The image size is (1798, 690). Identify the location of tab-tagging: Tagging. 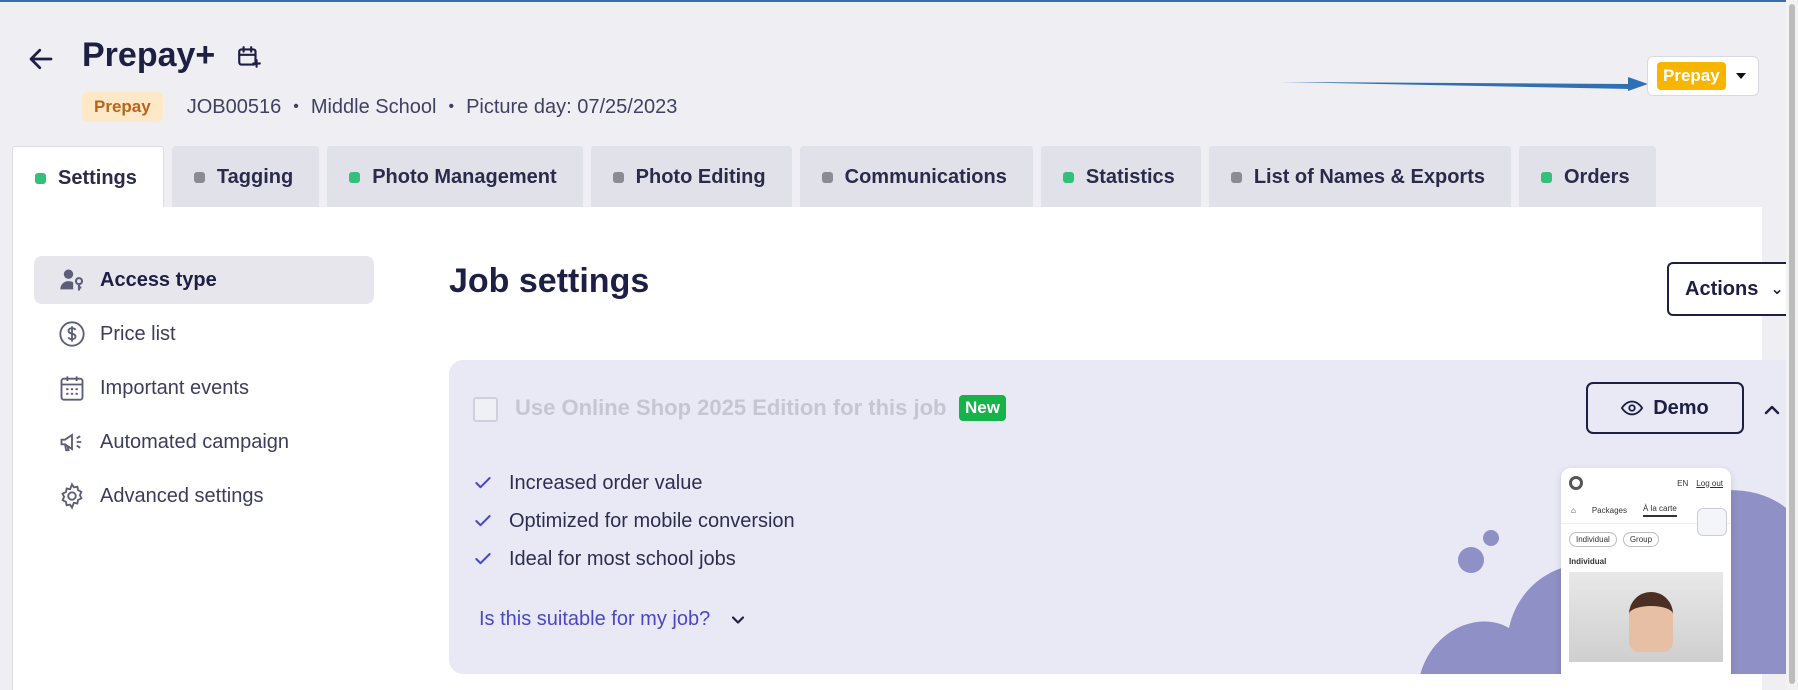
(245, 177).